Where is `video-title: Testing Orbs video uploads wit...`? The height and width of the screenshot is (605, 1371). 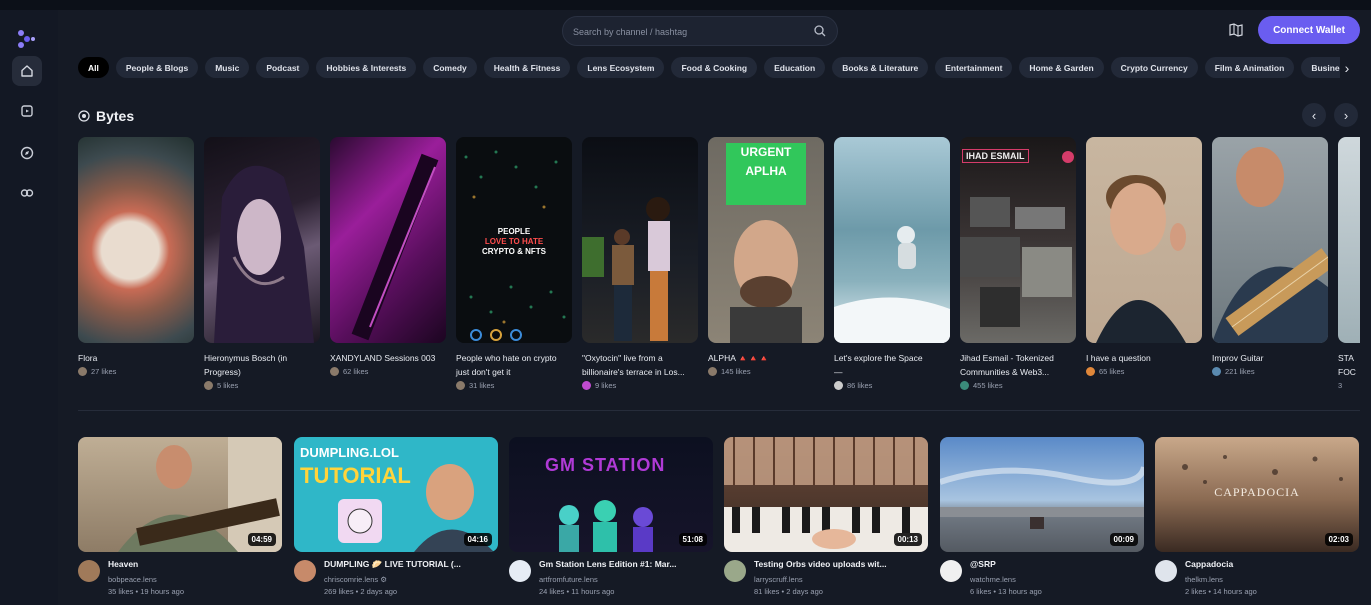 video-title: Testing Orbs video uploads wit... is located at coordinates (820, 564).